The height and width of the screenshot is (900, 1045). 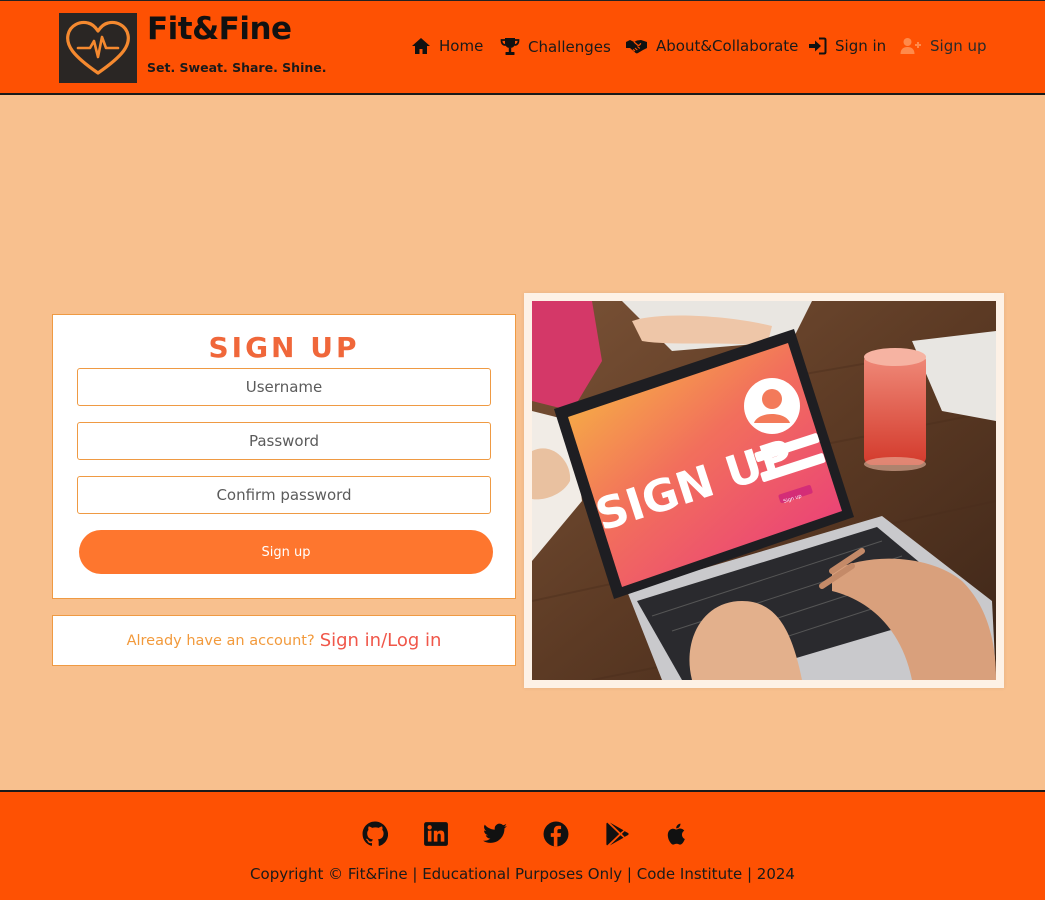 What do you see at coordinates (569, 46) in the screenshot?
I see `nav-label-challenges: Challenges` at bounding box center [569, 46].